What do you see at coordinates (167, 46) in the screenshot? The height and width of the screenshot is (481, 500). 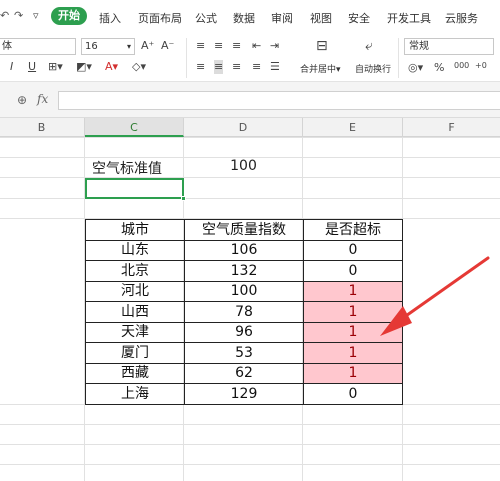 I see `decrease-font-icon: A⁻` at bounding box center [167, 46].